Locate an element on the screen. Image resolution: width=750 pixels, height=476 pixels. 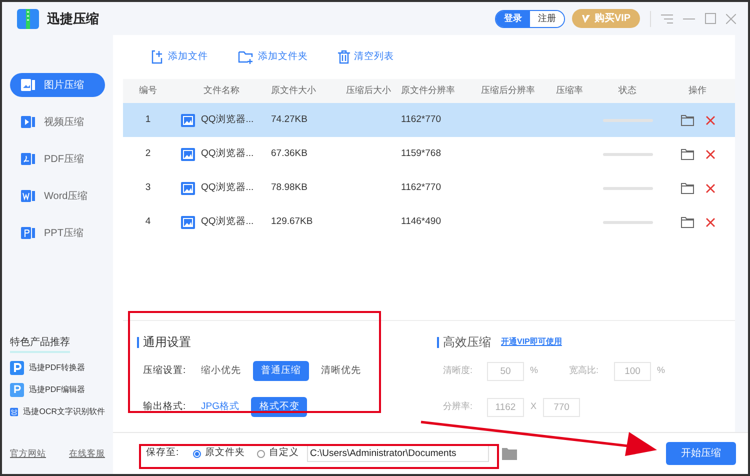
option-button: JPG格式 is located at coordinates (220, 407).